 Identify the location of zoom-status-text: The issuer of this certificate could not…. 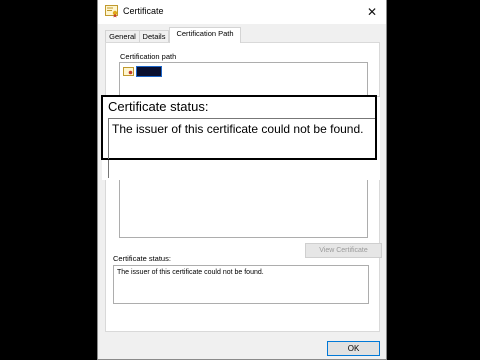
(238, 129).